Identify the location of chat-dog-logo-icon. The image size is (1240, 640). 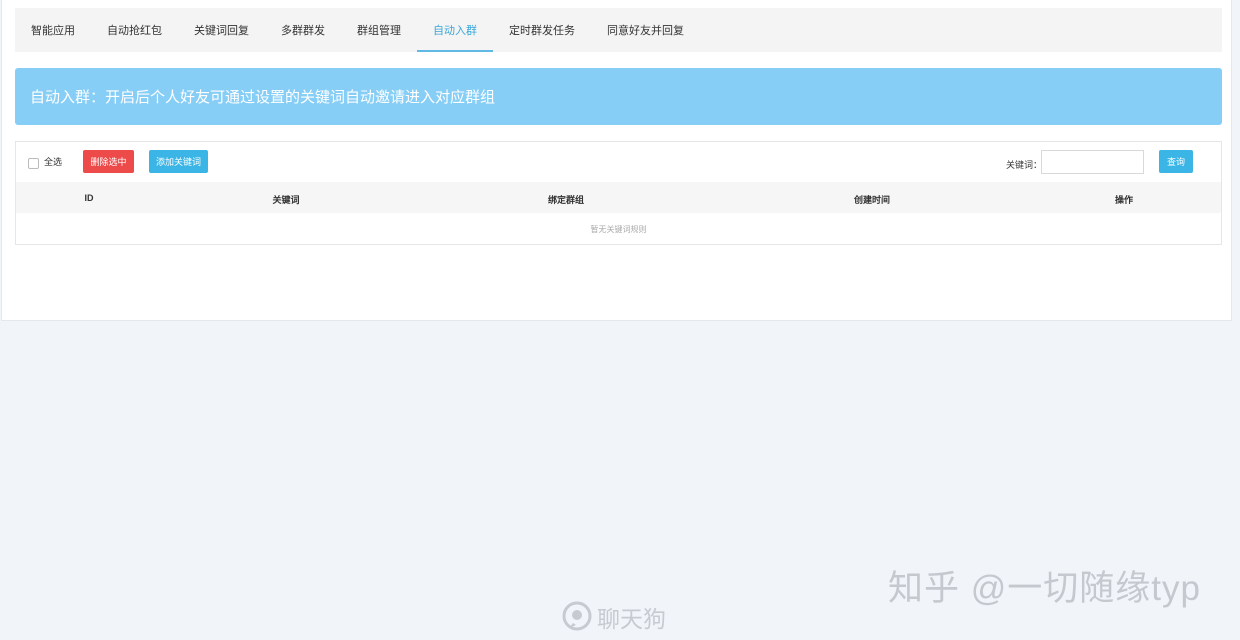
(577, 616).